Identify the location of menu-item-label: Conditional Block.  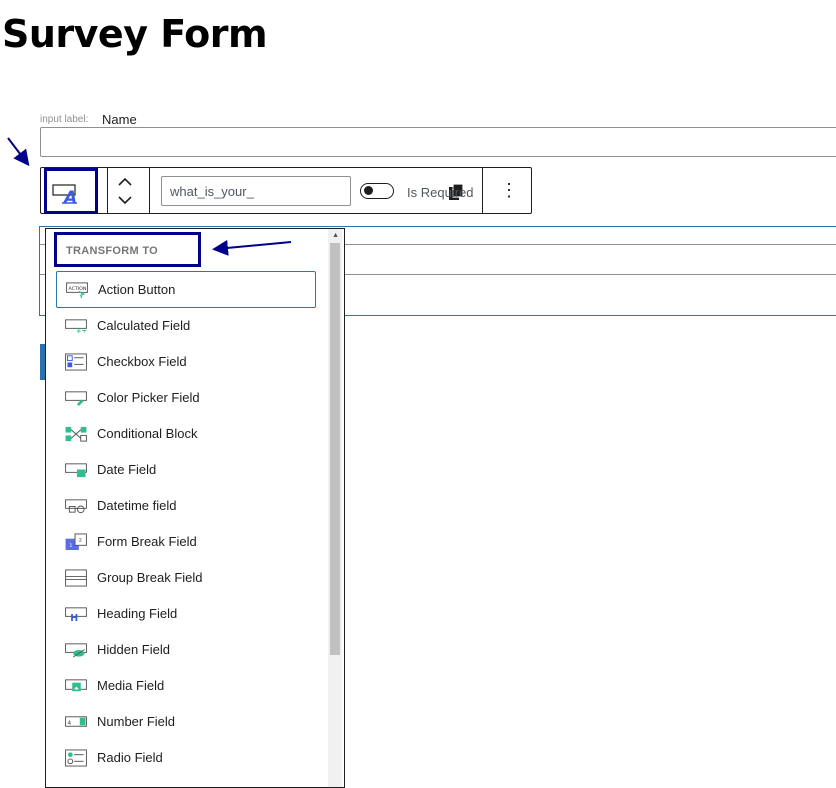
(147, 433).